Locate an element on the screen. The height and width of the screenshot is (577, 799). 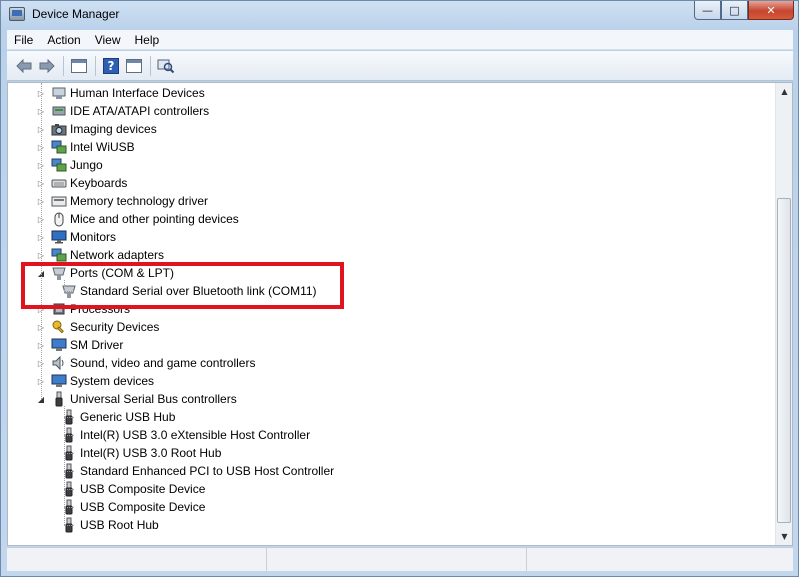
window-title: Device Manager is located at coordinates (76, 14).